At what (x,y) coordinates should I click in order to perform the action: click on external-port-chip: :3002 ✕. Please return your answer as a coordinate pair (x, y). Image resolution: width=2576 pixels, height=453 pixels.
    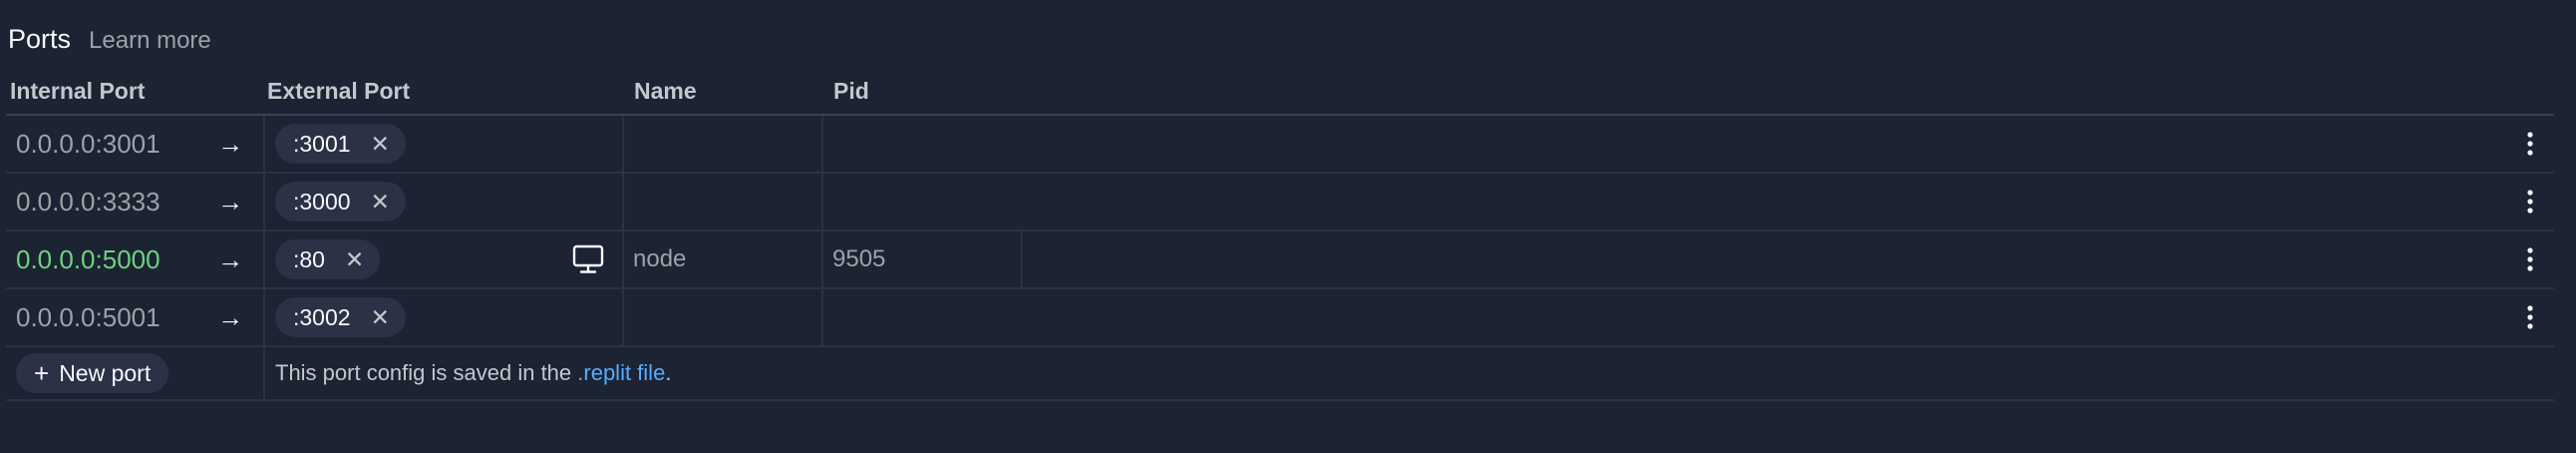
    Looking at the image, I should click on (340, 317).